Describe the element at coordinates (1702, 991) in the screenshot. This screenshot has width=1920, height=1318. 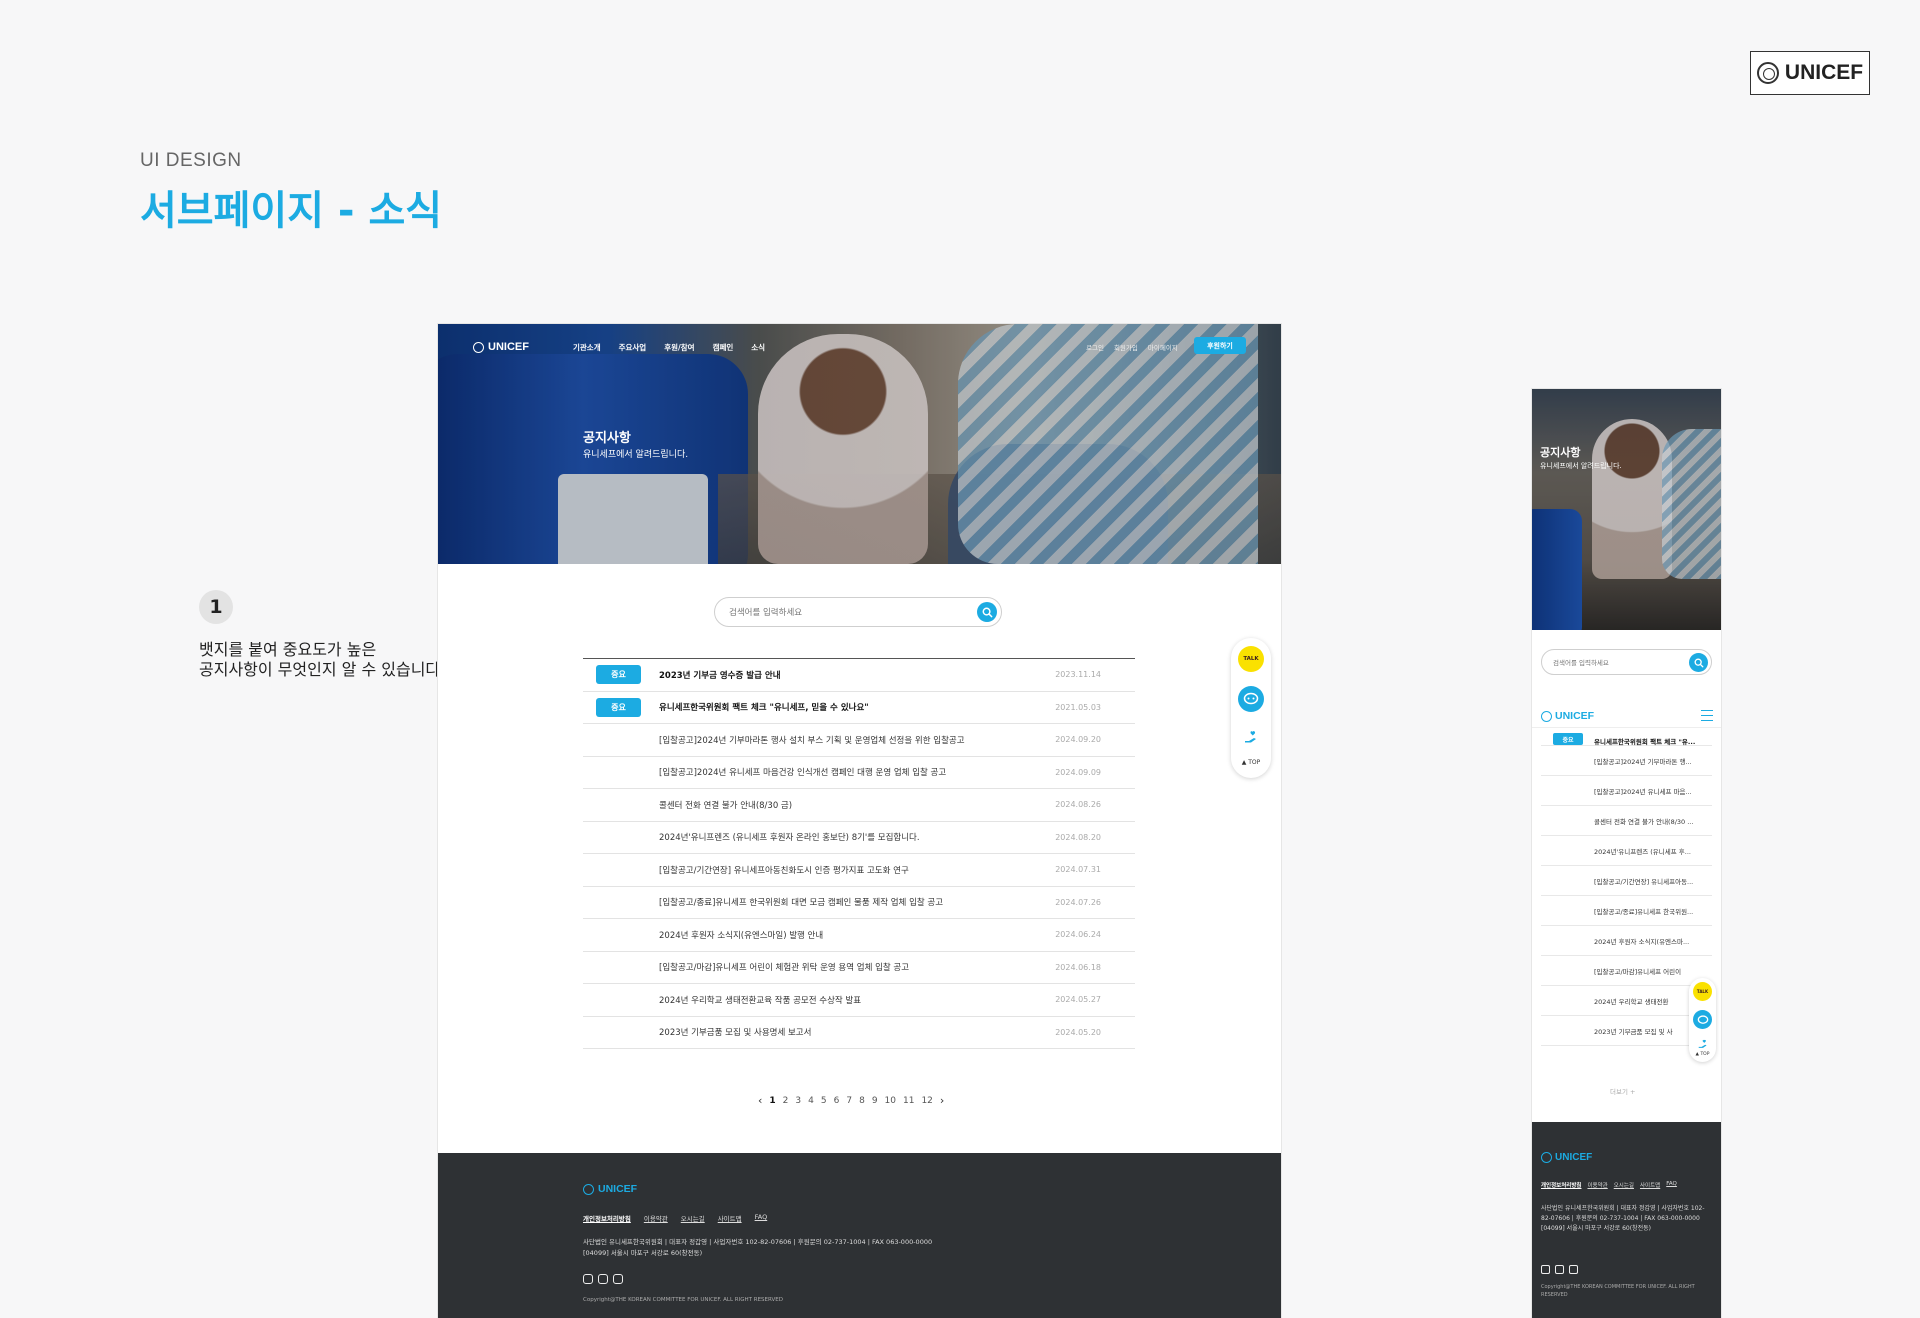
I see `mobile-kakao-talk-button: TALK` at that location.